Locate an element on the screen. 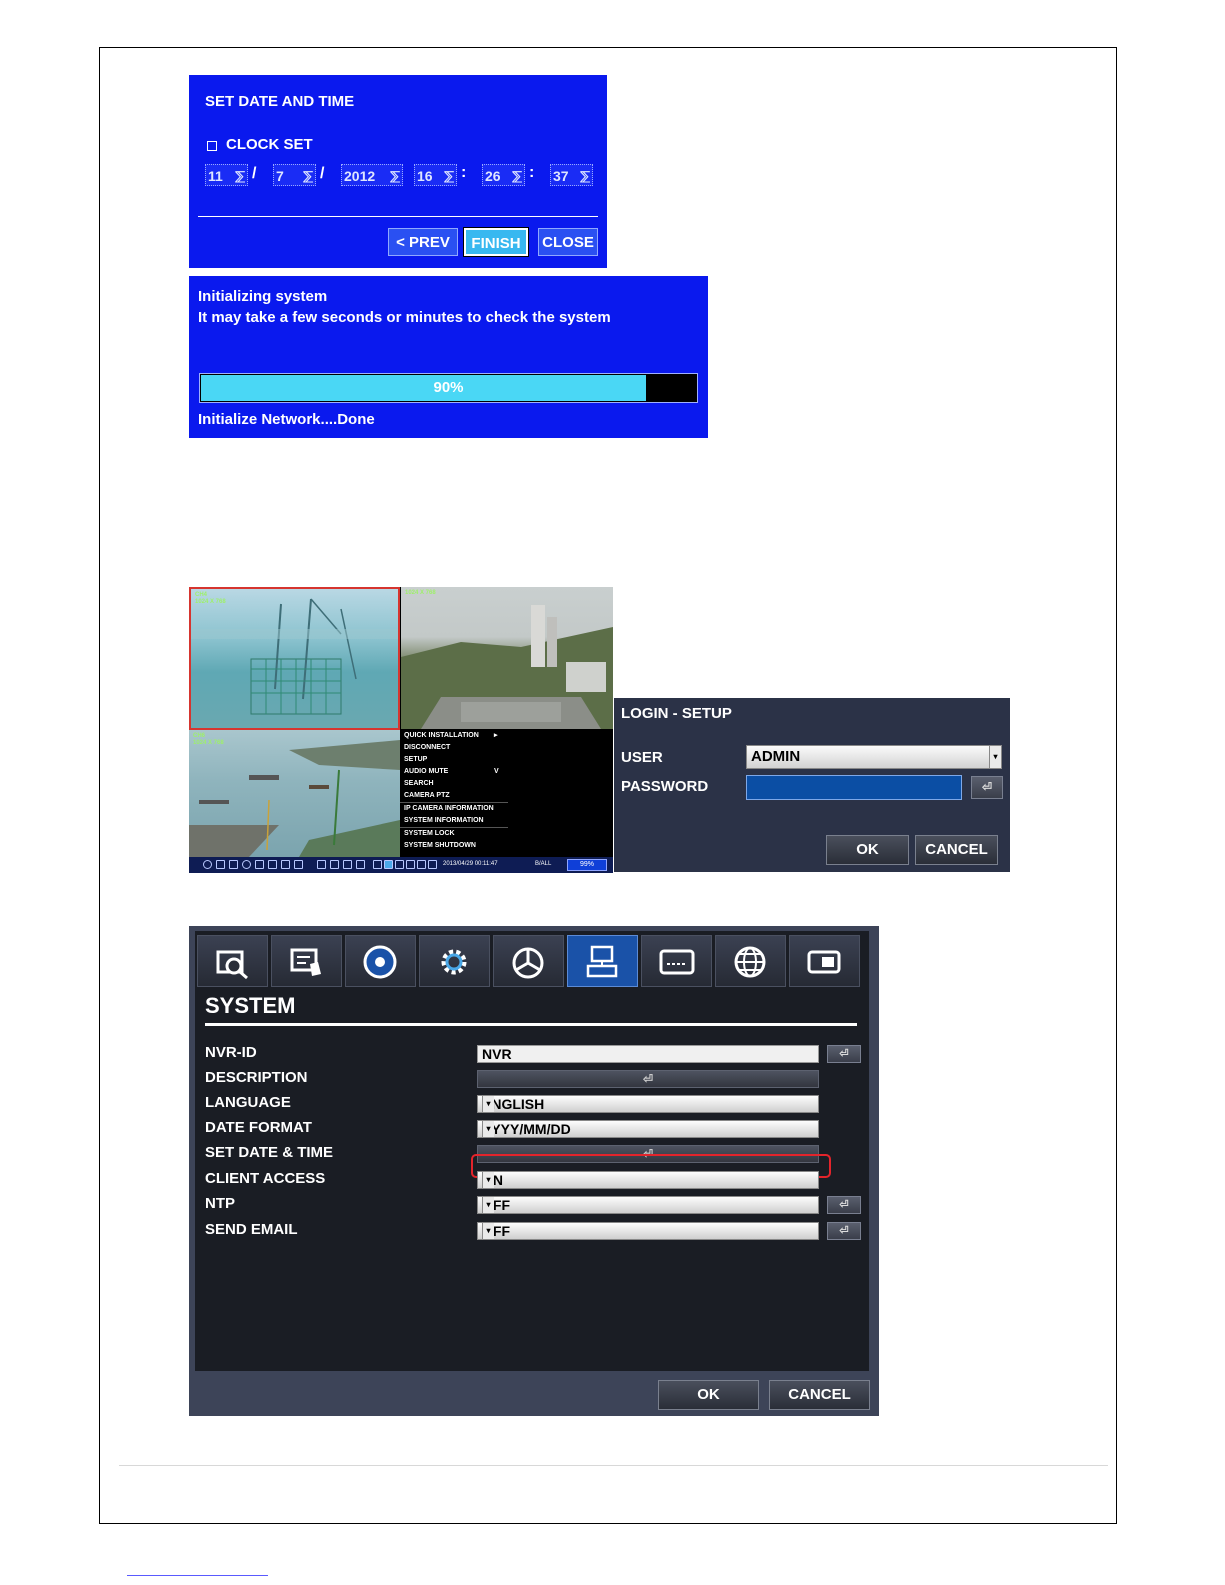  device-icon is located at coordinates (824, 962).